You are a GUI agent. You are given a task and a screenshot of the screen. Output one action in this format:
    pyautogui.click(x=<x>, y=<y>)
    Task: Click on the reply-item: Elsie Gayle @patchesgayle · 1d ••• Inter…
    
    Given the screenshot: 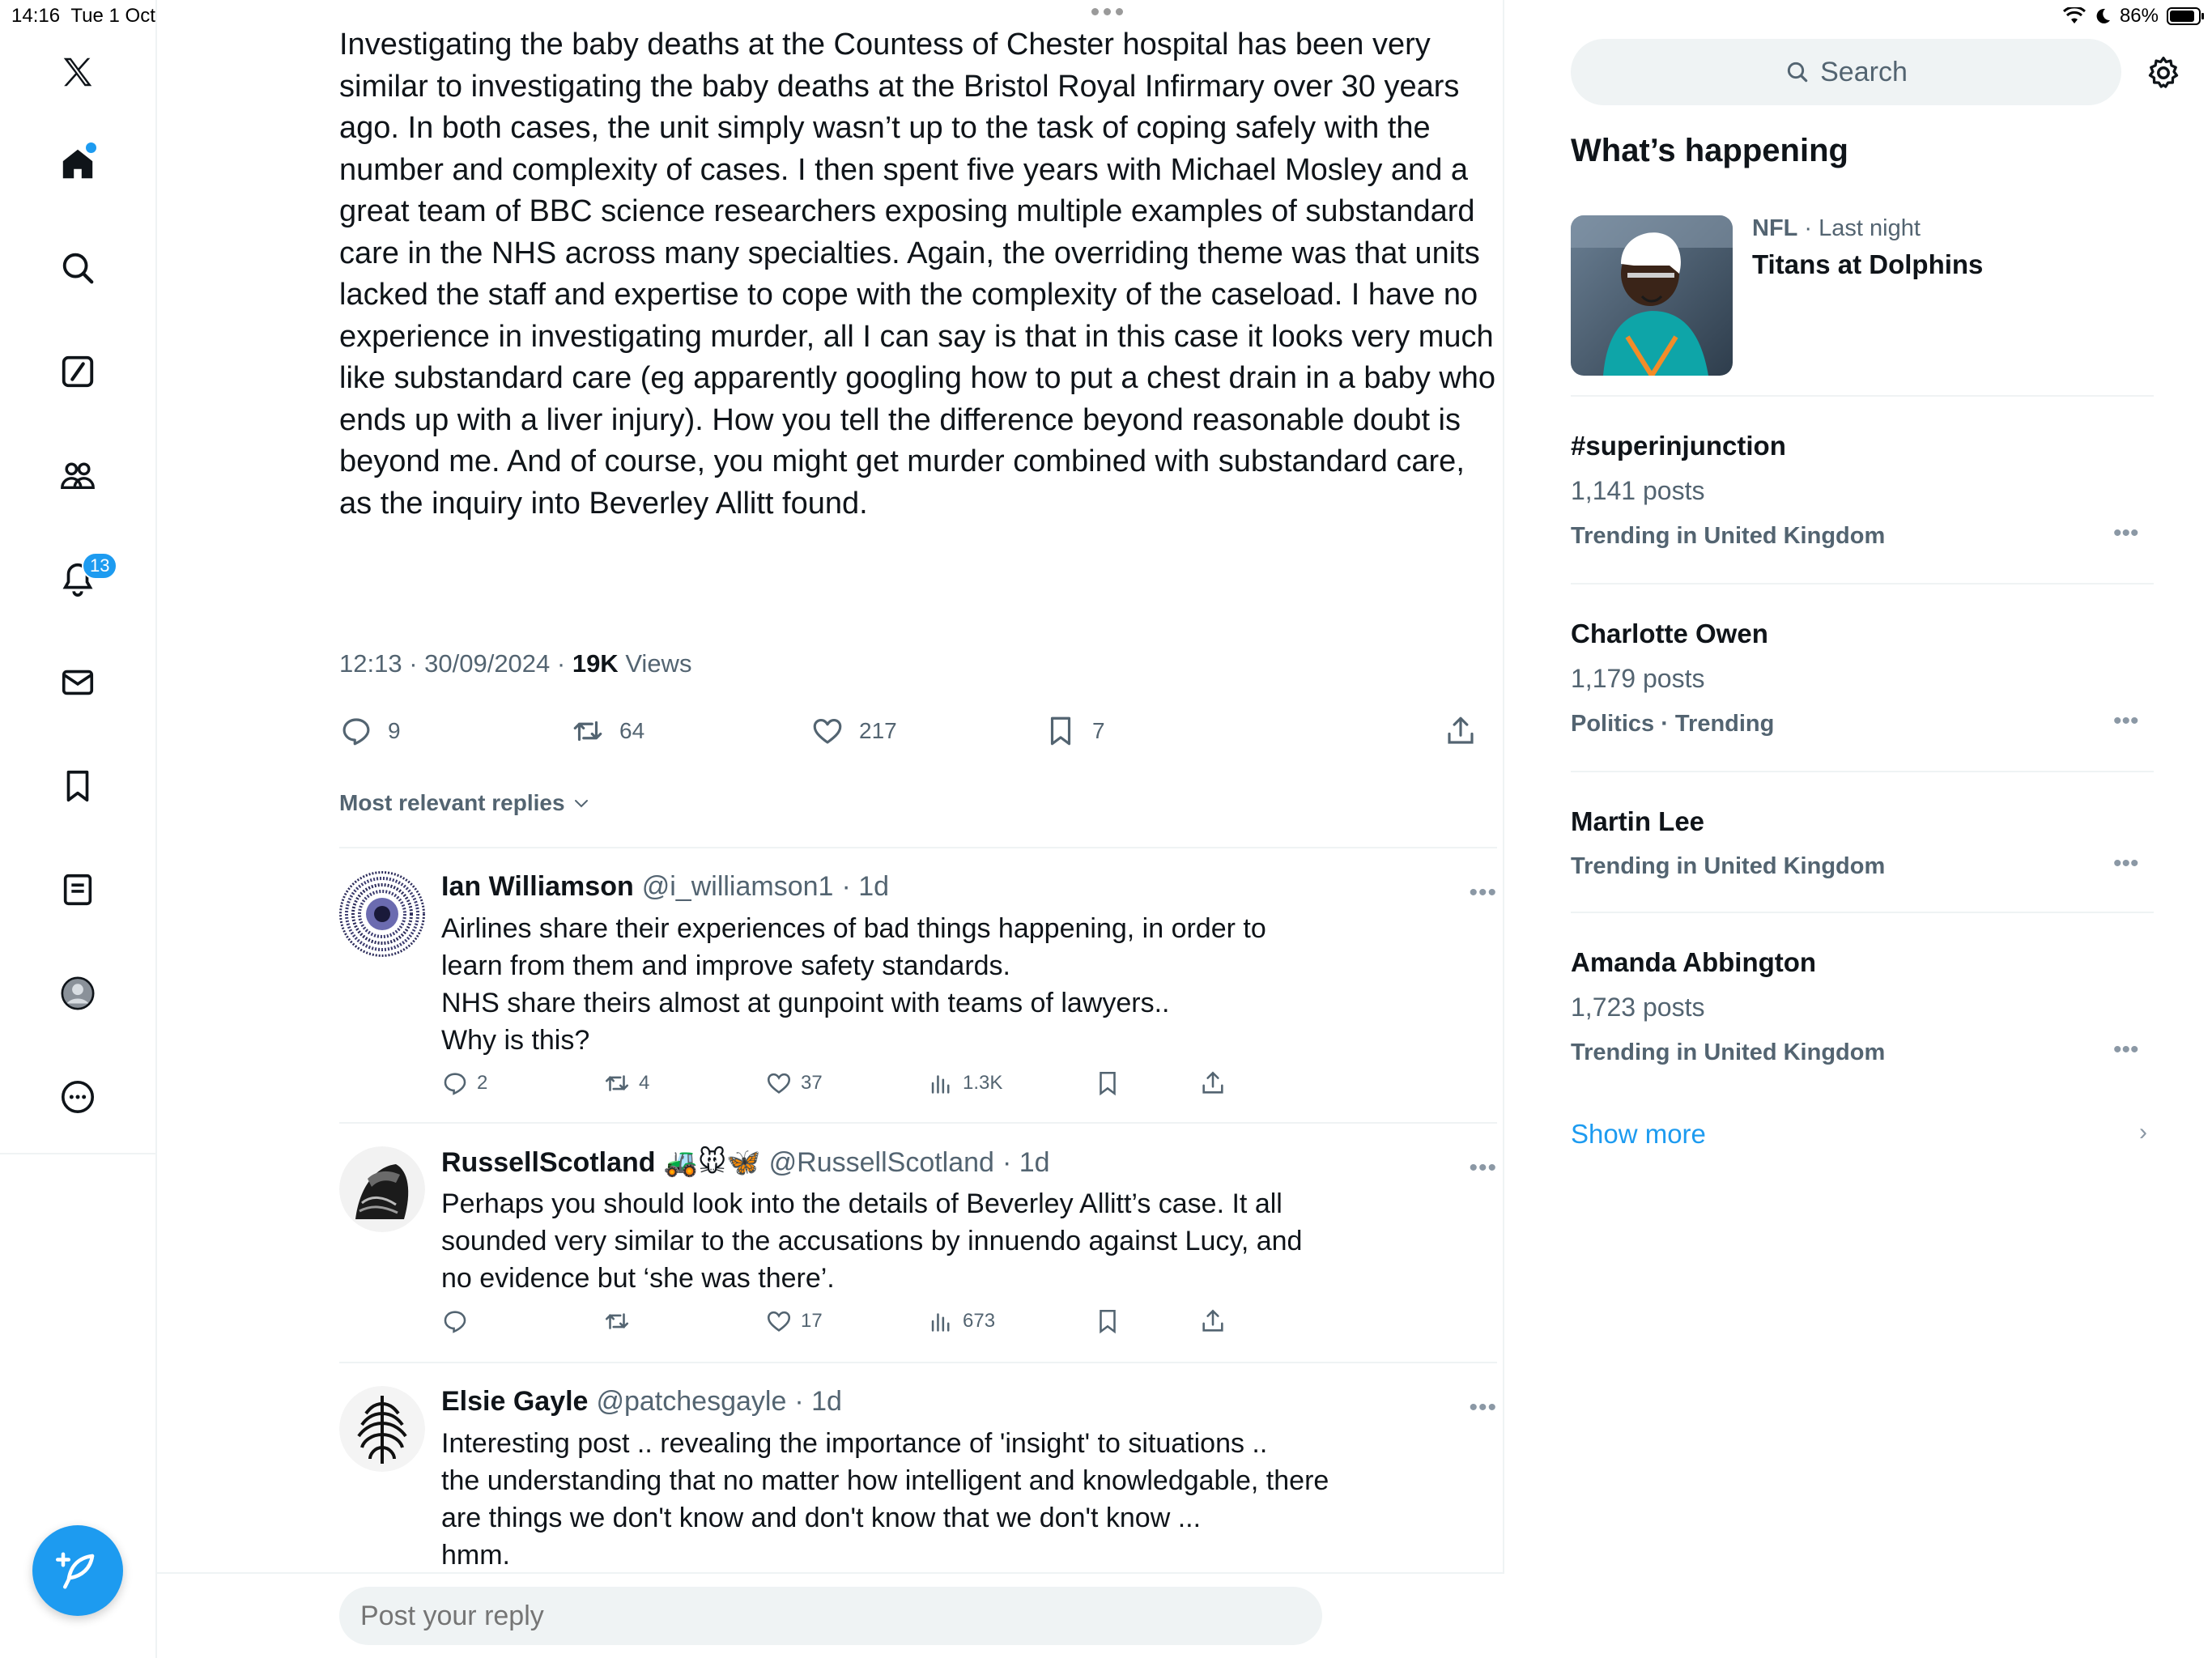 What is the action you would take?
    pyautogui.click(x=918, y=1479)
    